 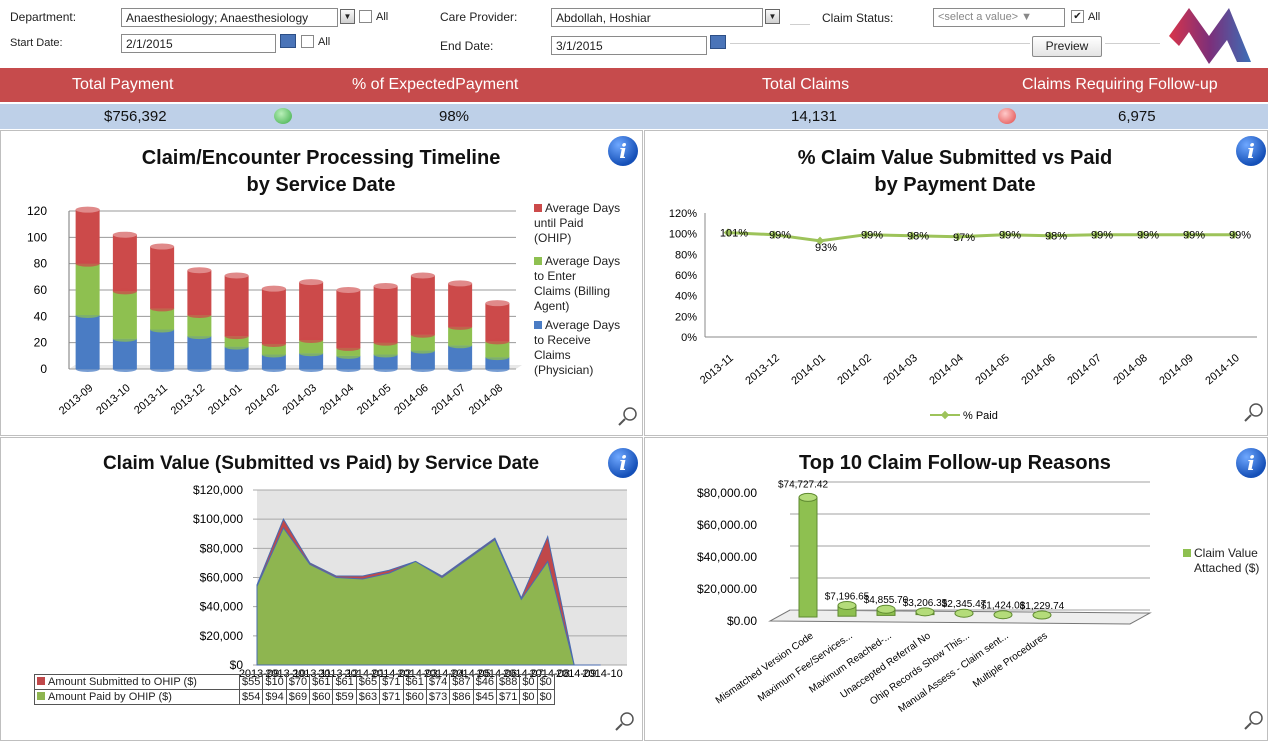 What do you see at coordinates (113, 399) in the screenshot?
I see `x-tick-label: 2013-10` at bounding box center [113, 399].